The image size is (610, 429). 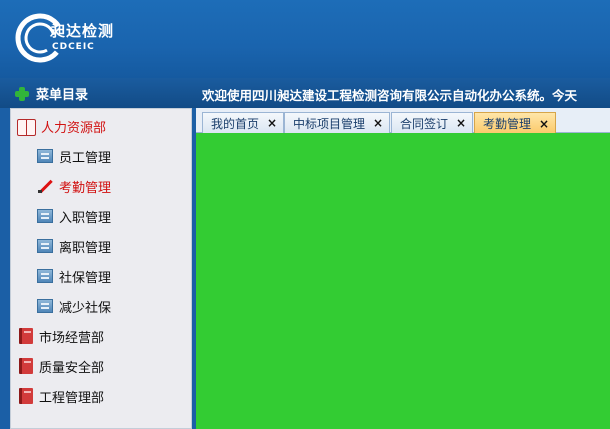 I want to click on welcome-marquee: 欢迎使用四川昶达建设工程检测咨询有限公示自动化办公系统。今天, so click(x=390, y=95).